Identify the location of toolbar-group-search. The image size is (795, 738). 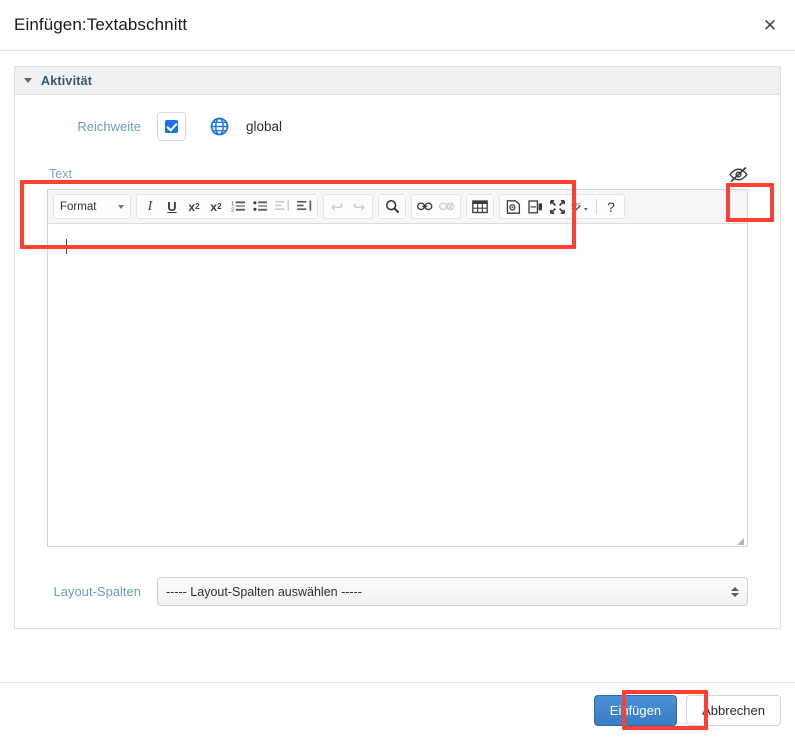
(392, 206).